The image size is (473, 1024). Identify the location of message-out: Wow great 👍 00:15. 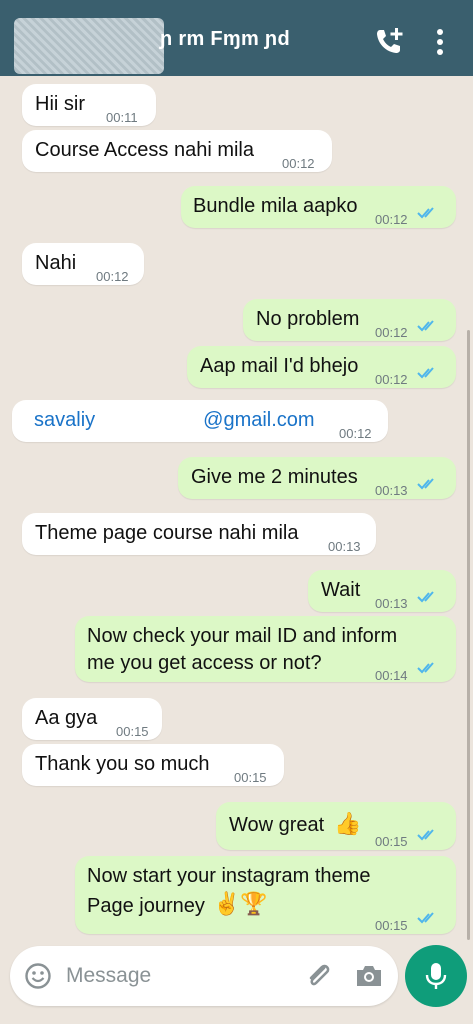
(336, 826).